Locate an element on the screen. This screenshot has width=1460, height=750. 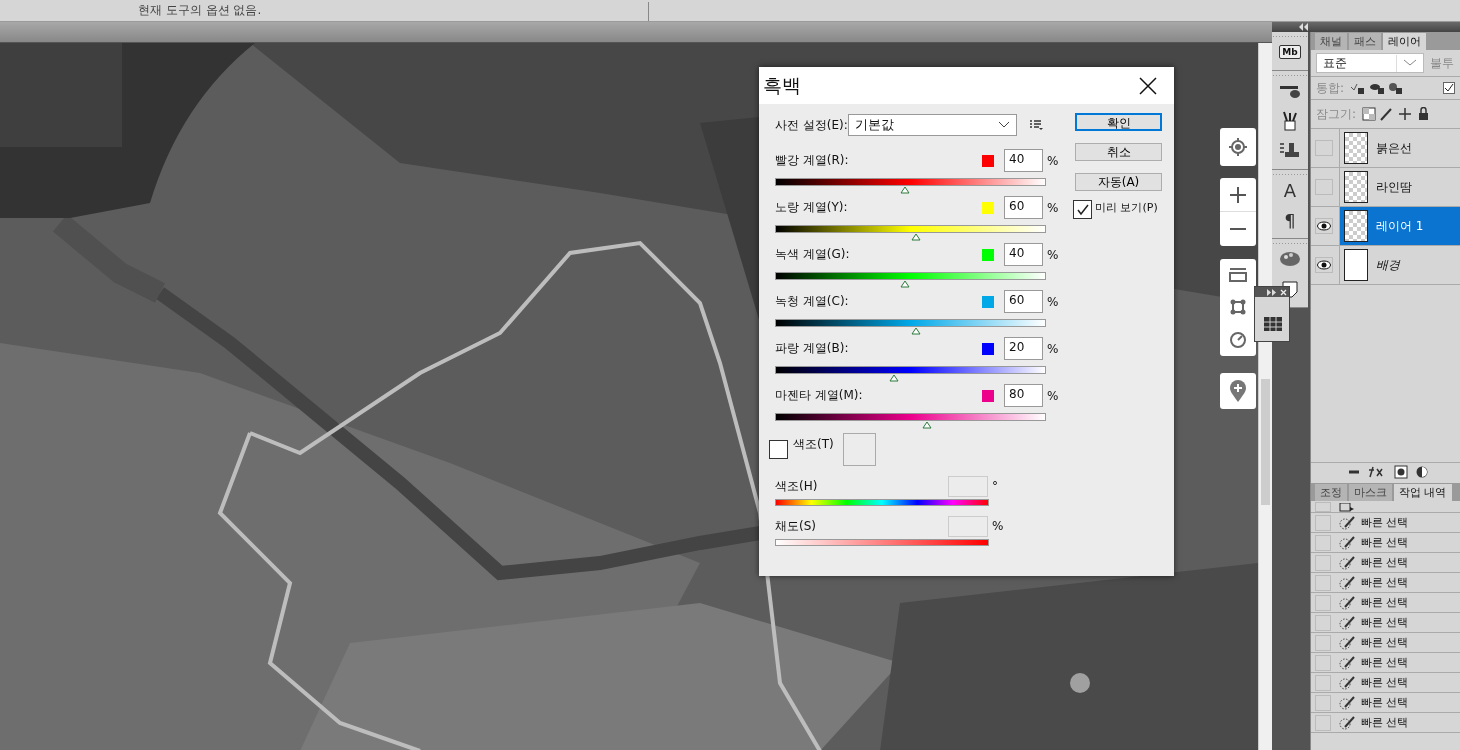
panel-tab: 레이어 is located at coordinates (1404, 41).